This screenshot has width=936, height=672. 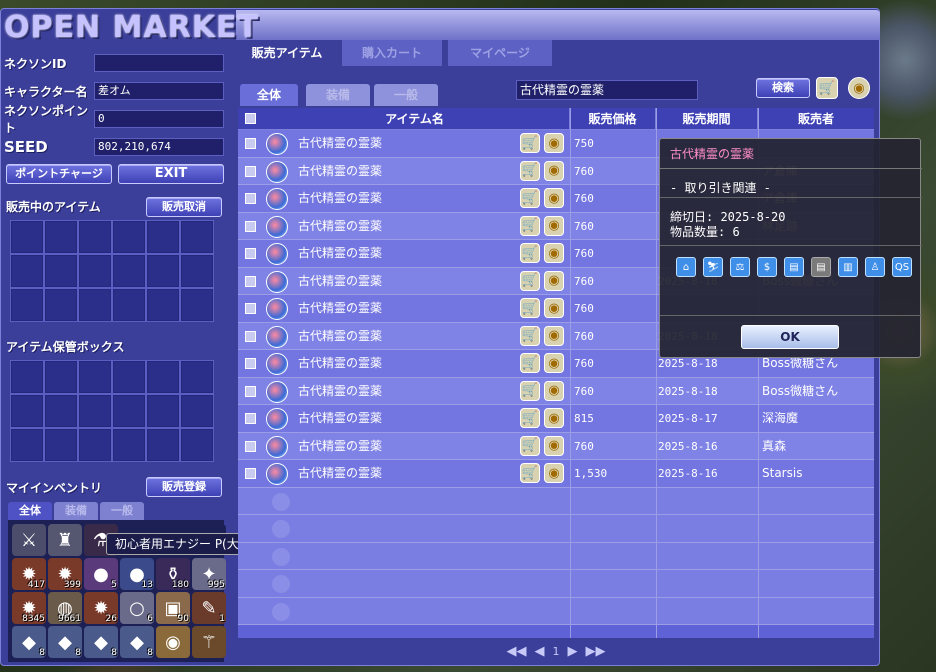 What do you see at coordinates (29, 540) in the screenshot?
I see `inventory-slot: ⚔` at bounding box center [29, 540].